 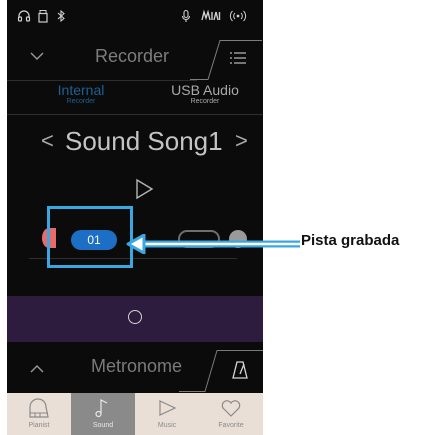 What do you see at coordinates (135, 114) in the screenshot?
I see `tabs-divider` at bounding box center [135, 114].